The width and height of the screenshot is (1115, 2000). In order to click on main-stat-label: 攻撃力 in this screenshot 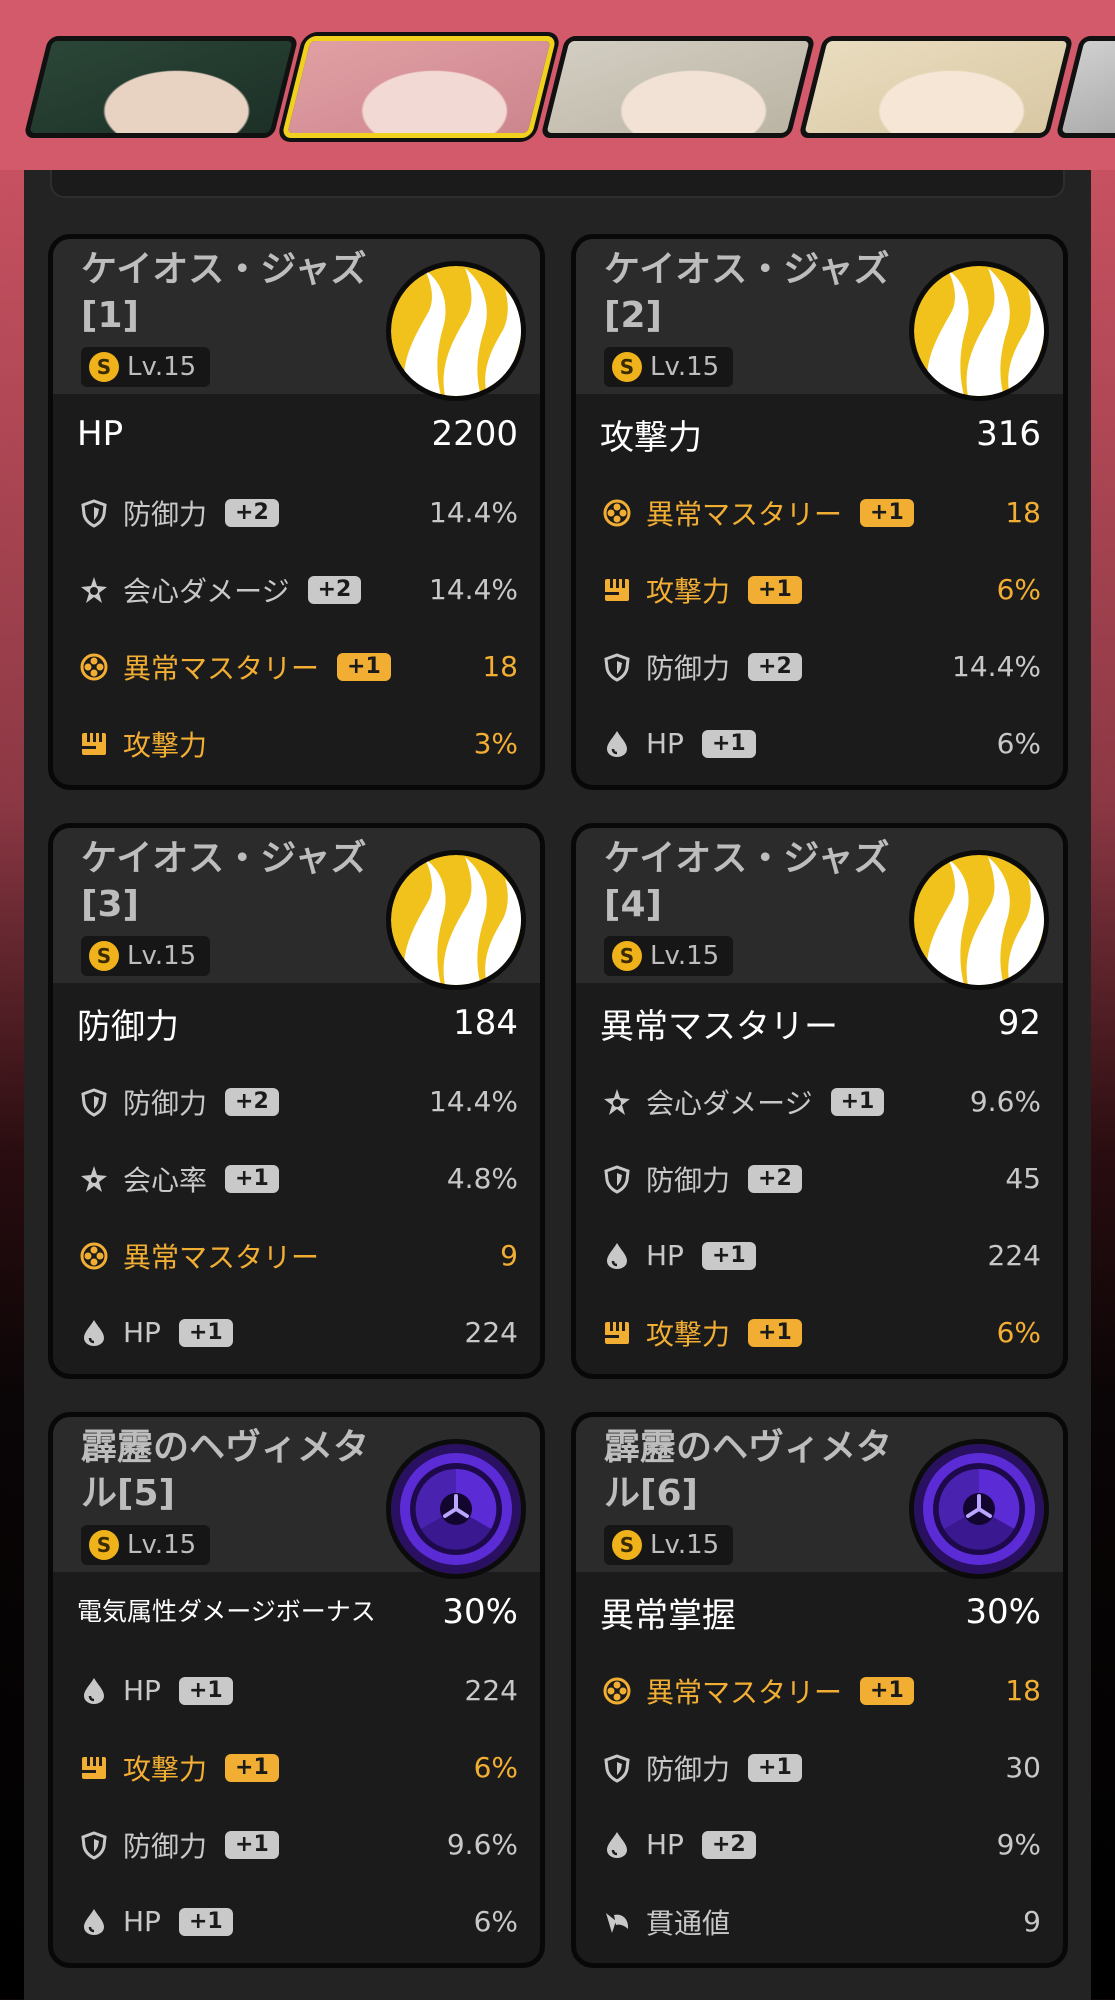, I will do `click(651, 437)`.